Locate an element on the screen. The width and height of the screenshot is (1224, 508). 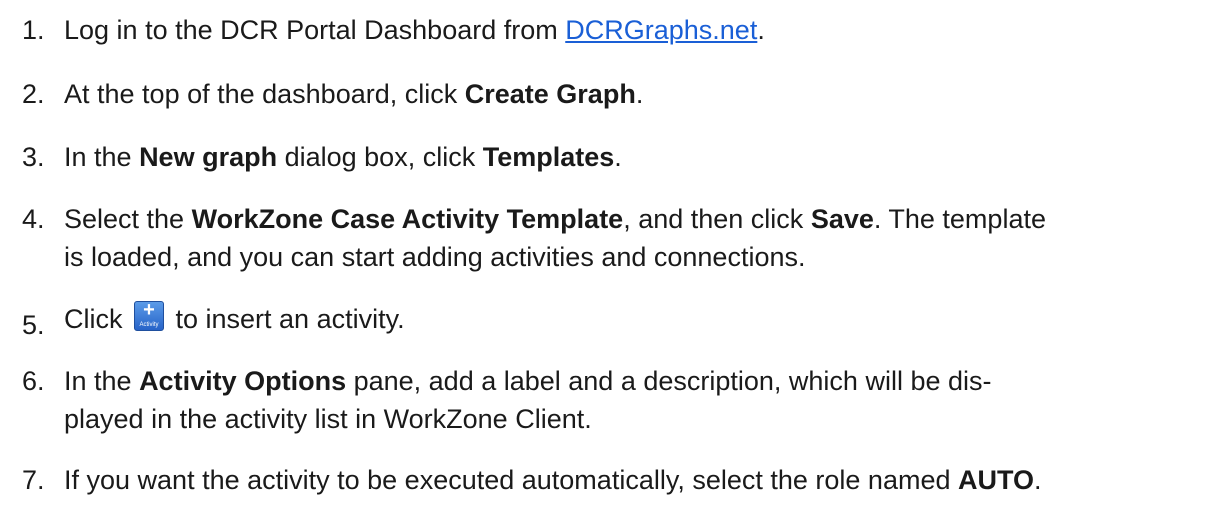
save-term: Save is located at coordinates (842, 219).